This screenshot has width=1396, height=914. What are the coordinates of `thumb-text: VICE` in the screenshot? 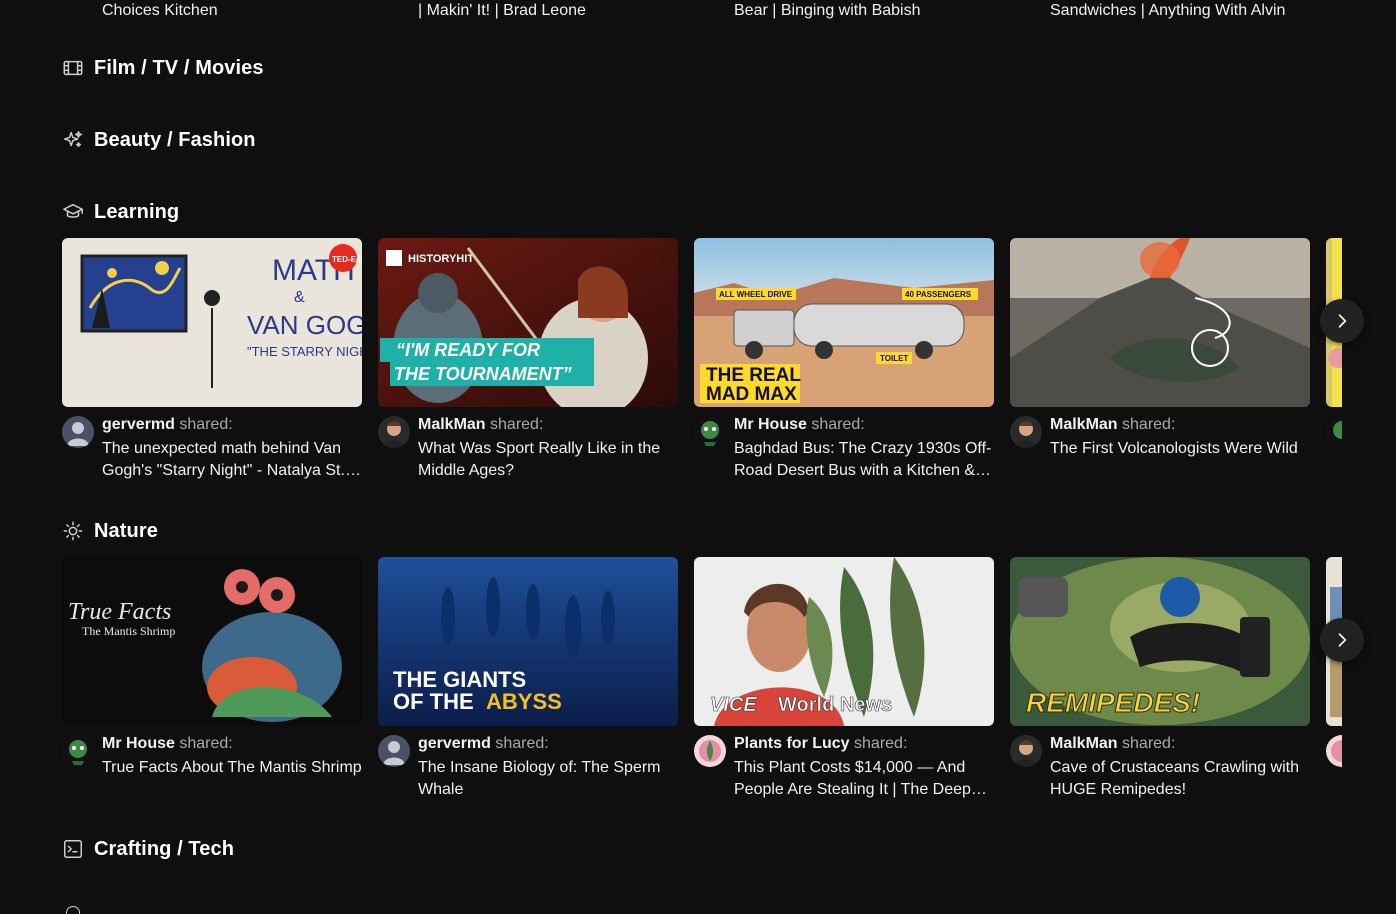 It's located at (733, 705).